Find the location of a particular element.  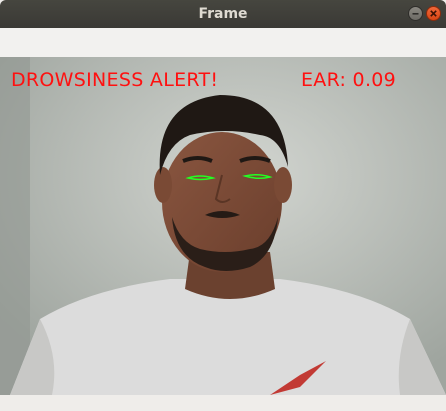

status-bar is located at coordinates (223, 403).